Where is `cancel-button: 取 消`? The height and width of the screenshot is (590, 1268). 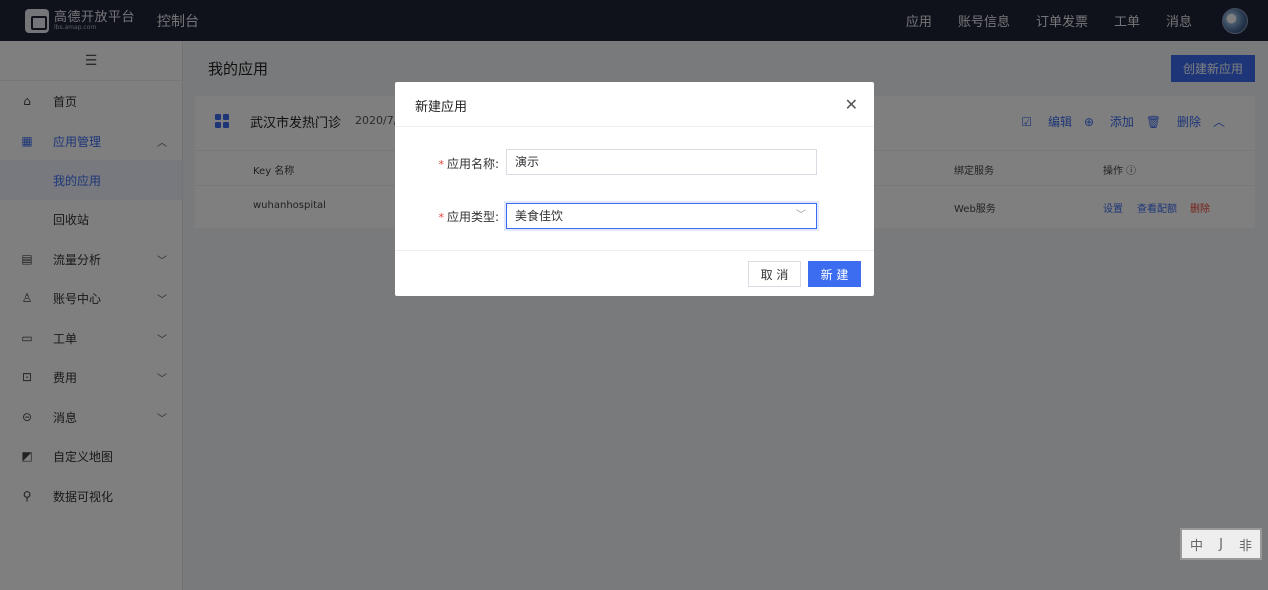 cancel-button: 取 消 is located at coordinates (774, 274).